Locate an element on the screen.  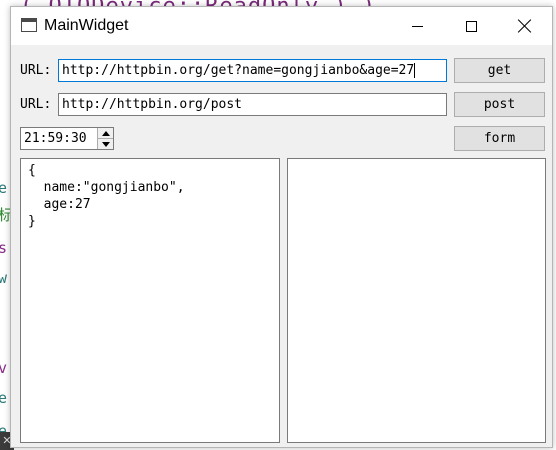
post-button: post is located at coordinates (499, 104).